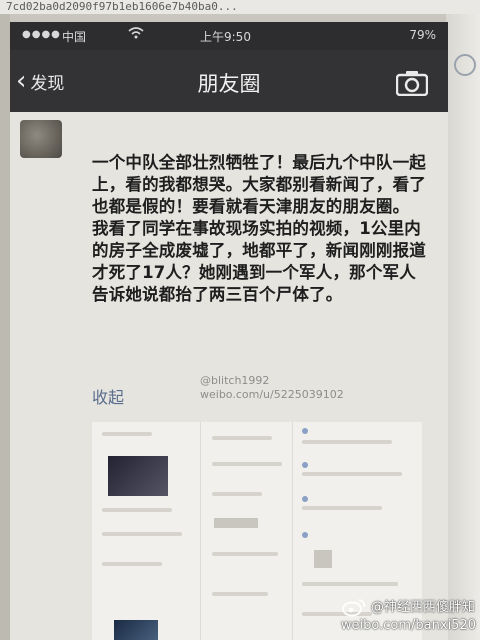 This screenshot has height=640, width=480. I want to click on weibo-url: weibo.com/banxi520, so click(408, 625).